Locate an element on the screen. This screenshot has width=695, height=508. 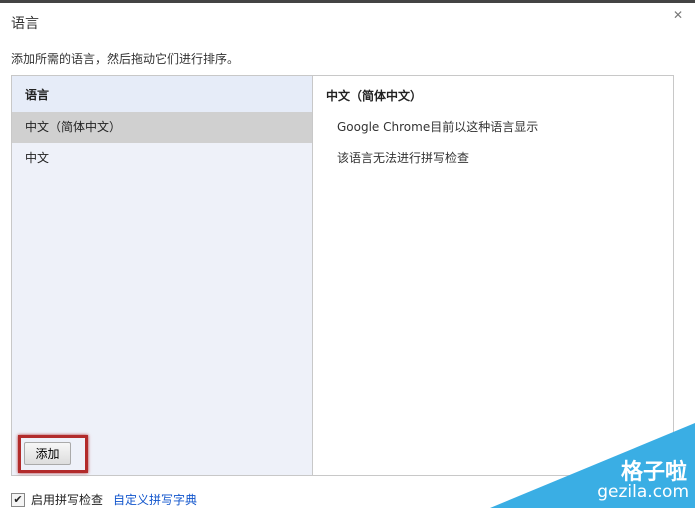
custom-dictionary-link: 自定义拼写字典 is located at coordinates (155, 499).